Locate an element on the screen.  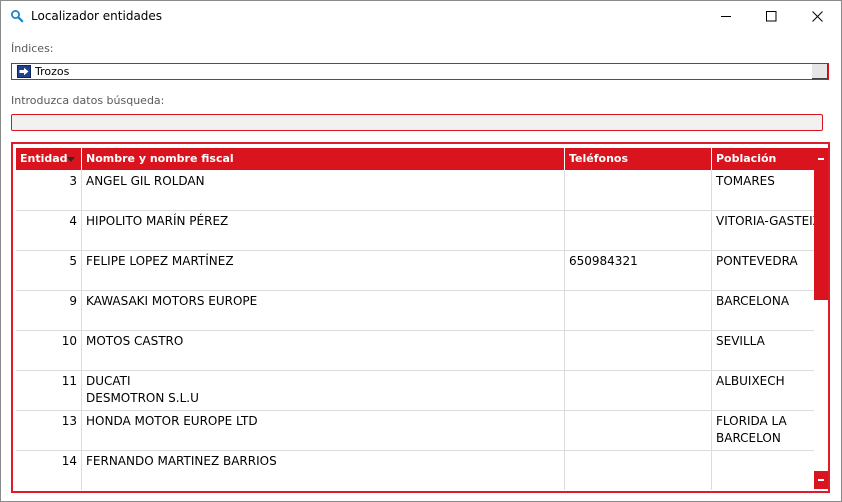
cell-entidad: 14 is located at coordinates (49, 470).